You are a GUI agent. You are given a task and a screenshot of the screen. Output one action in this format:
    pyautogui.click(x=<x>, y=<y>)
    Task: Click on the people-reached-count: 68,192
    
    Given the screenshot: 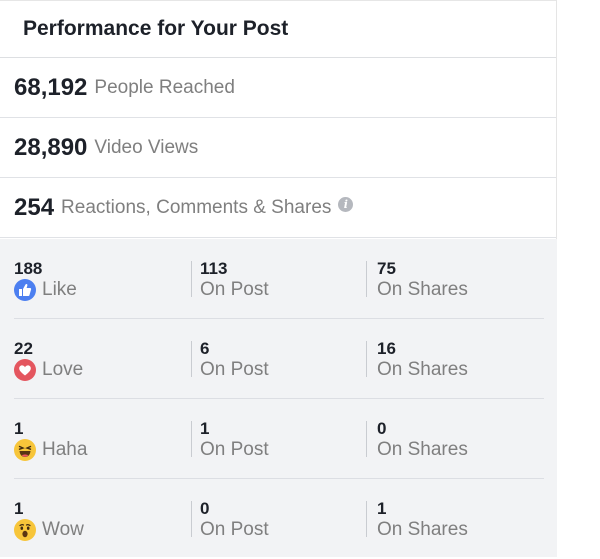 What is the action you would take?
    pyautogui.click(x=51, y=87)
    